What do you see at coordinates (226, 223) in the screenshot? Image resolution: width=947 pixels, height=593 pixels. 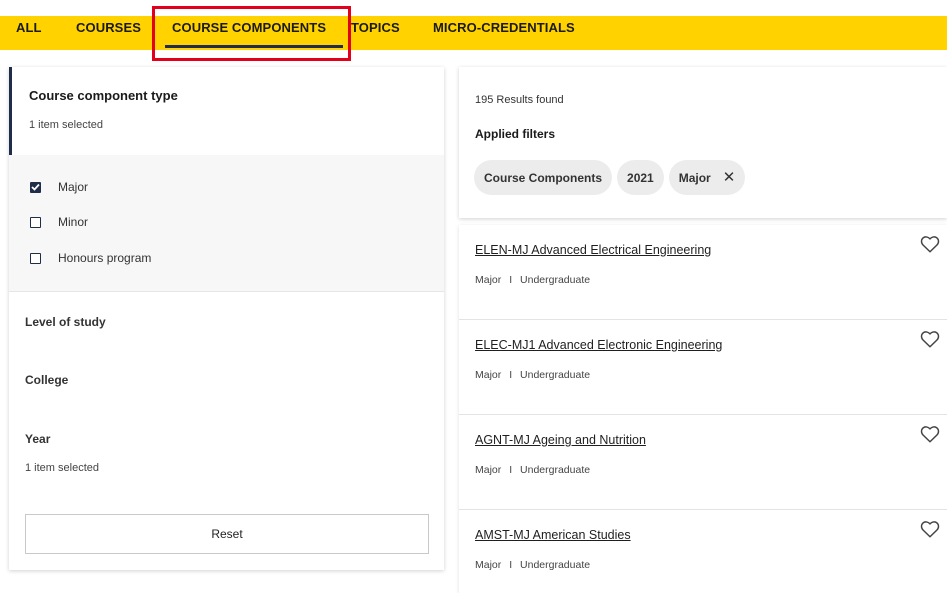 I see `filter-options: Major Minor Honours program` at bounding box center [226, 223].